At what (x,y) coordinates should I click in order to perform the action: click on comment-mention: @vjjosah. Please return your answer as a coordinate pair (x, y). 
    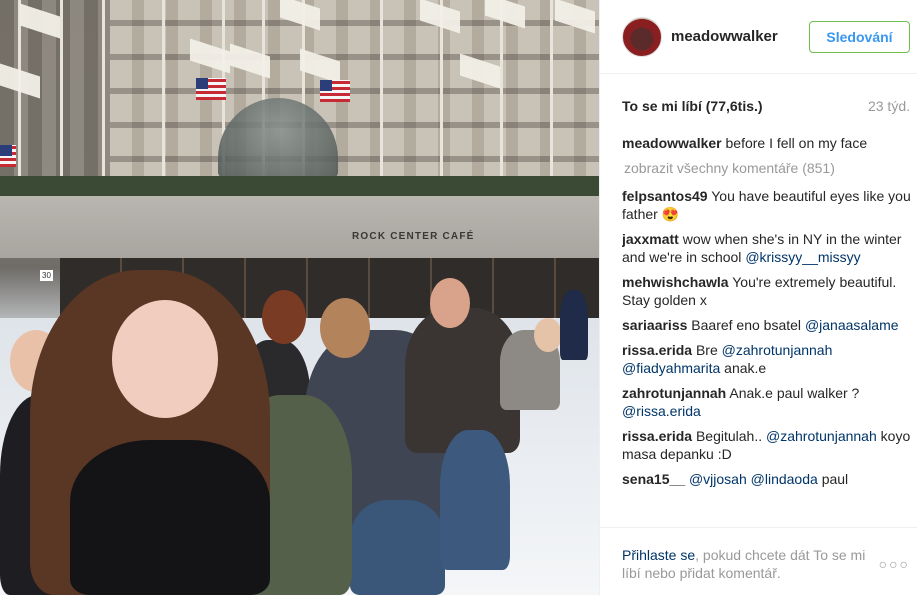
    Looking at the image, I should click on (718, 479).